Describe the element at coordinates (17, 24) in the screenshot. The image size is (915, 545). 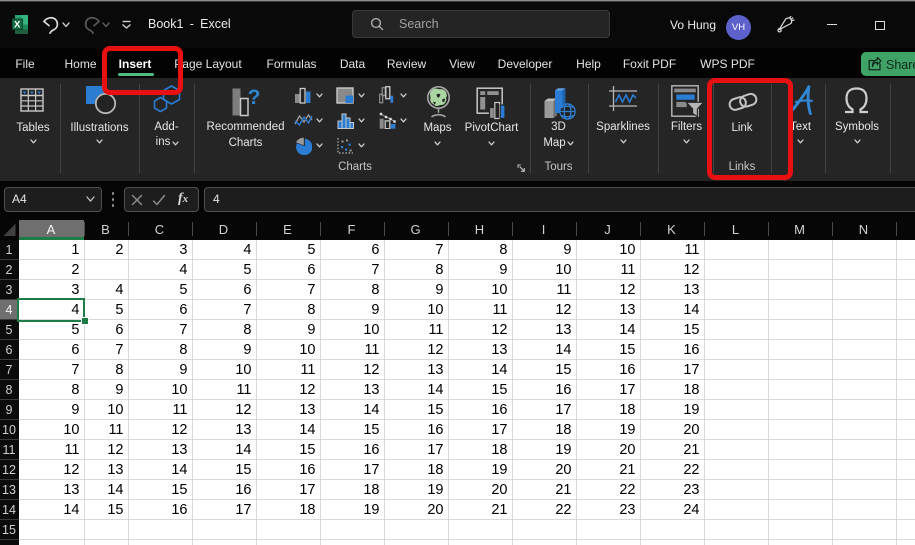
I see `svg-text: X` at that location.